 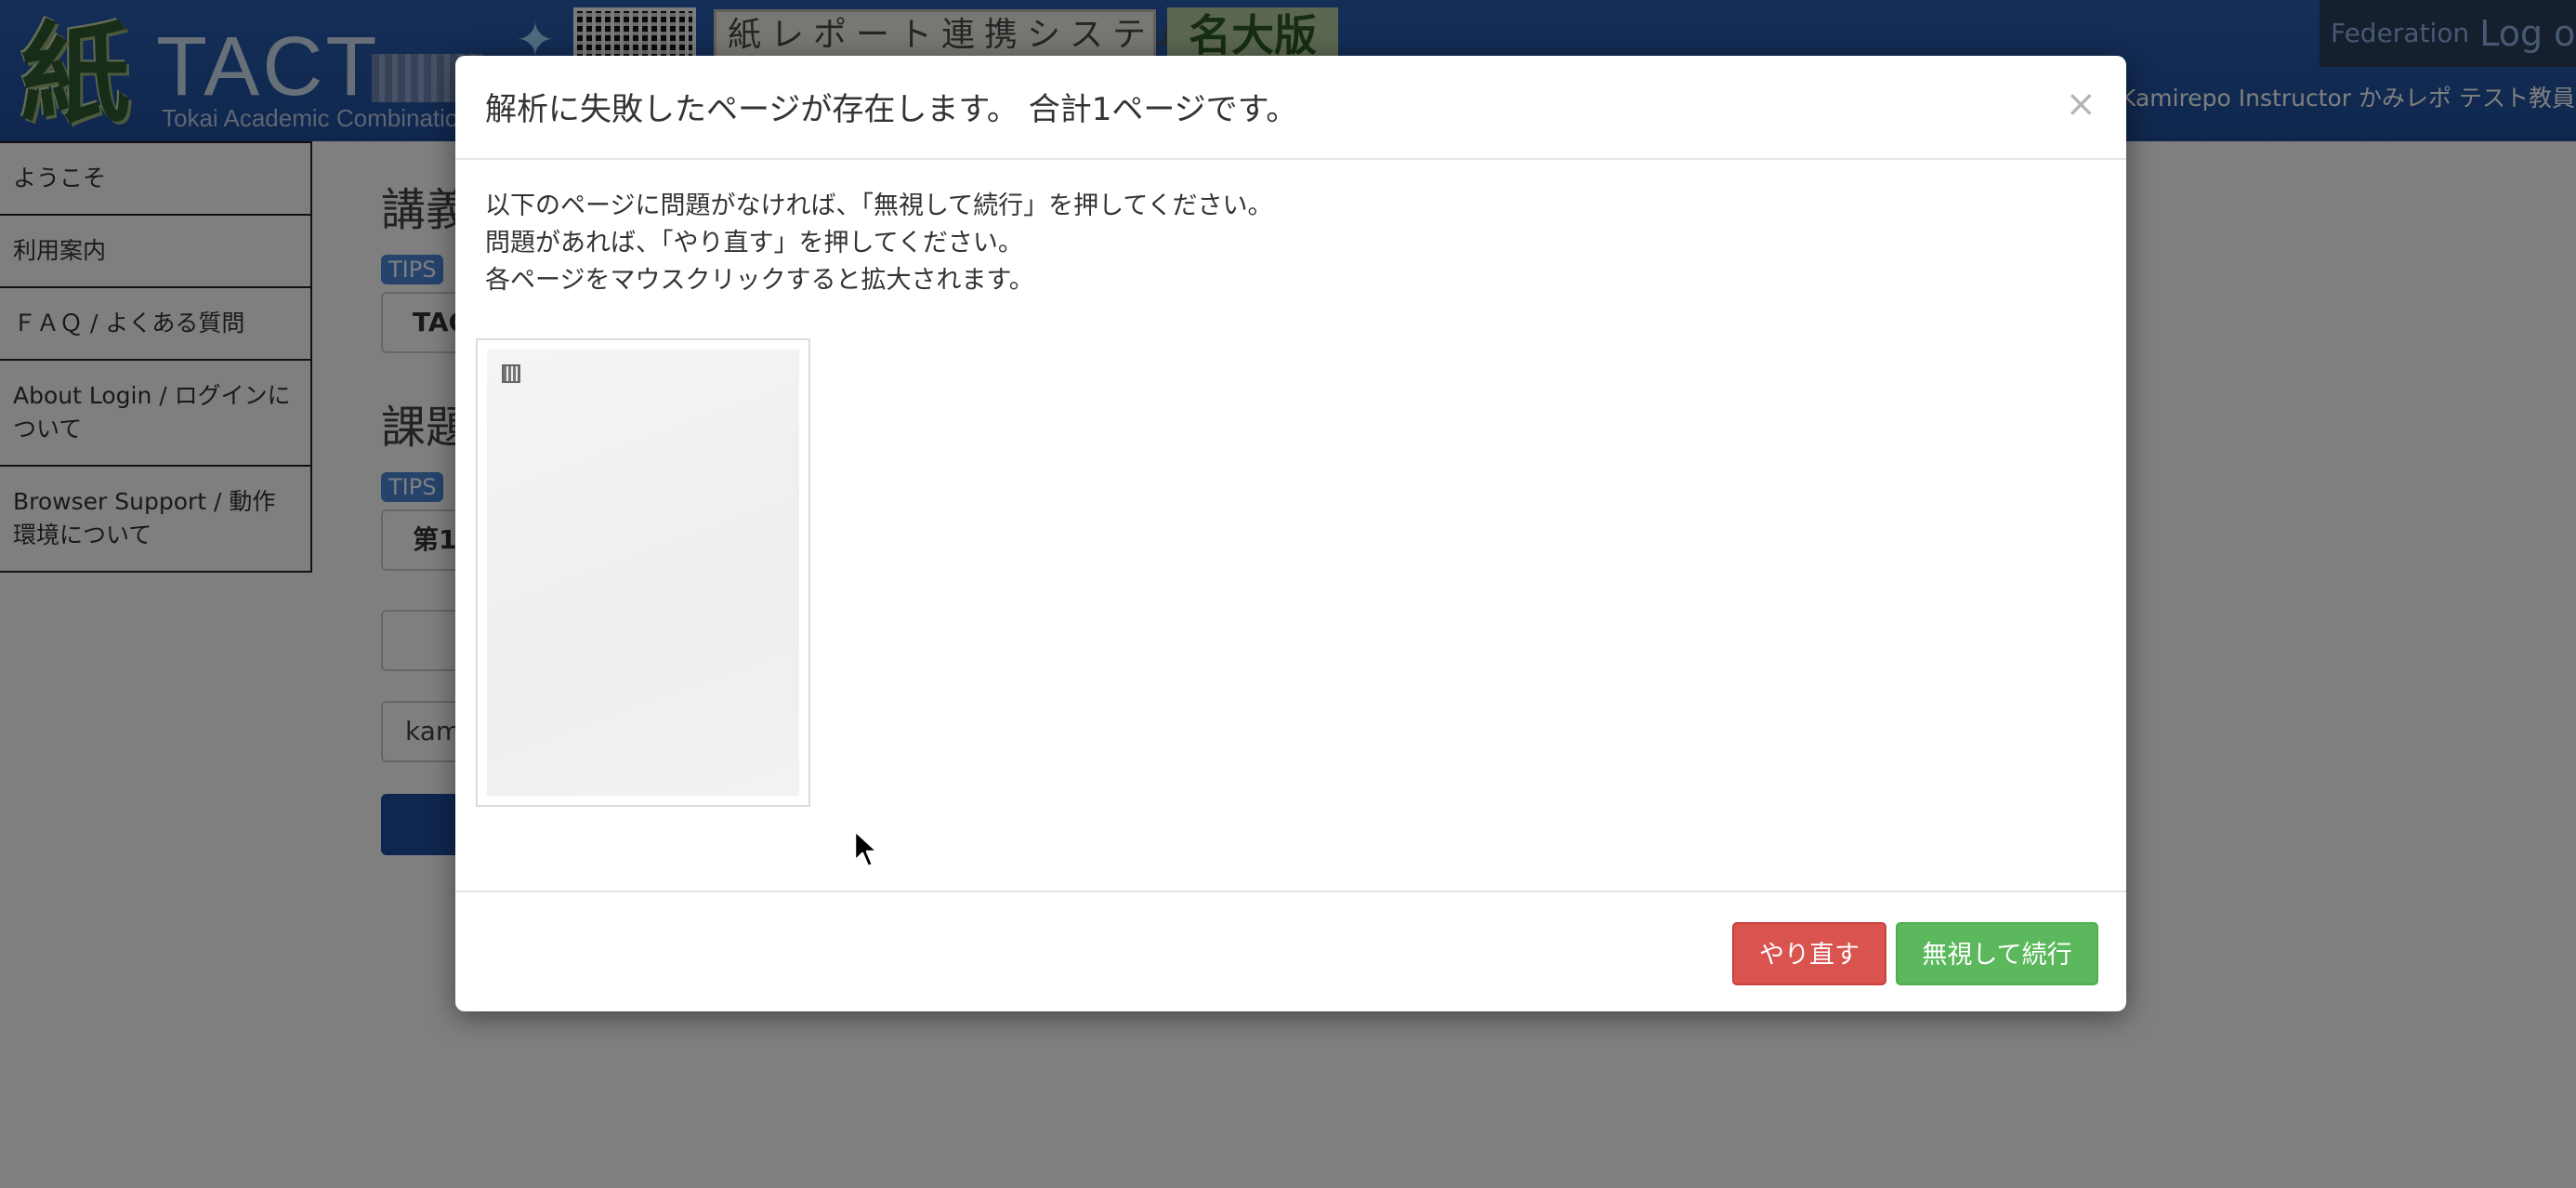 I want to click on ignore-continue-button: 無視して続行, so click(x=1997, y=953).